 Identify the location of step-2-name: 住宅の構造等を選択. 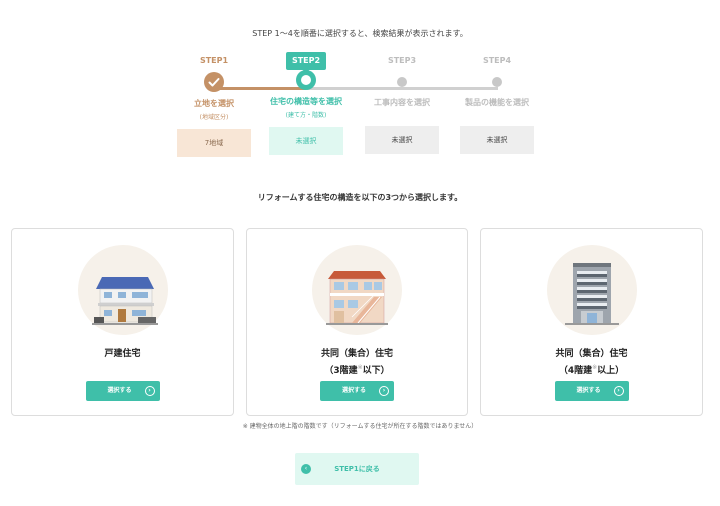
(306, 101).